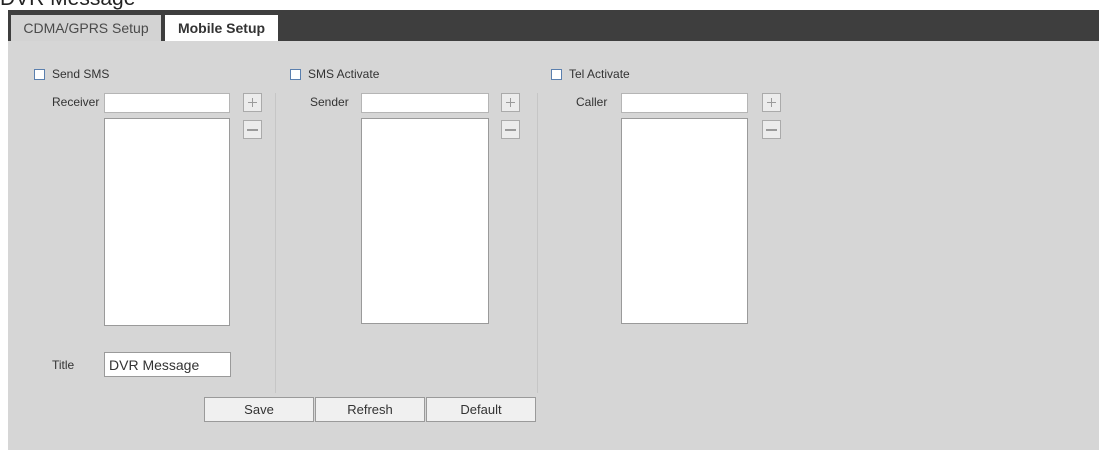  Describe the element at coordinates (425, 221) in the screenshot. I see `sender-list` at that location.